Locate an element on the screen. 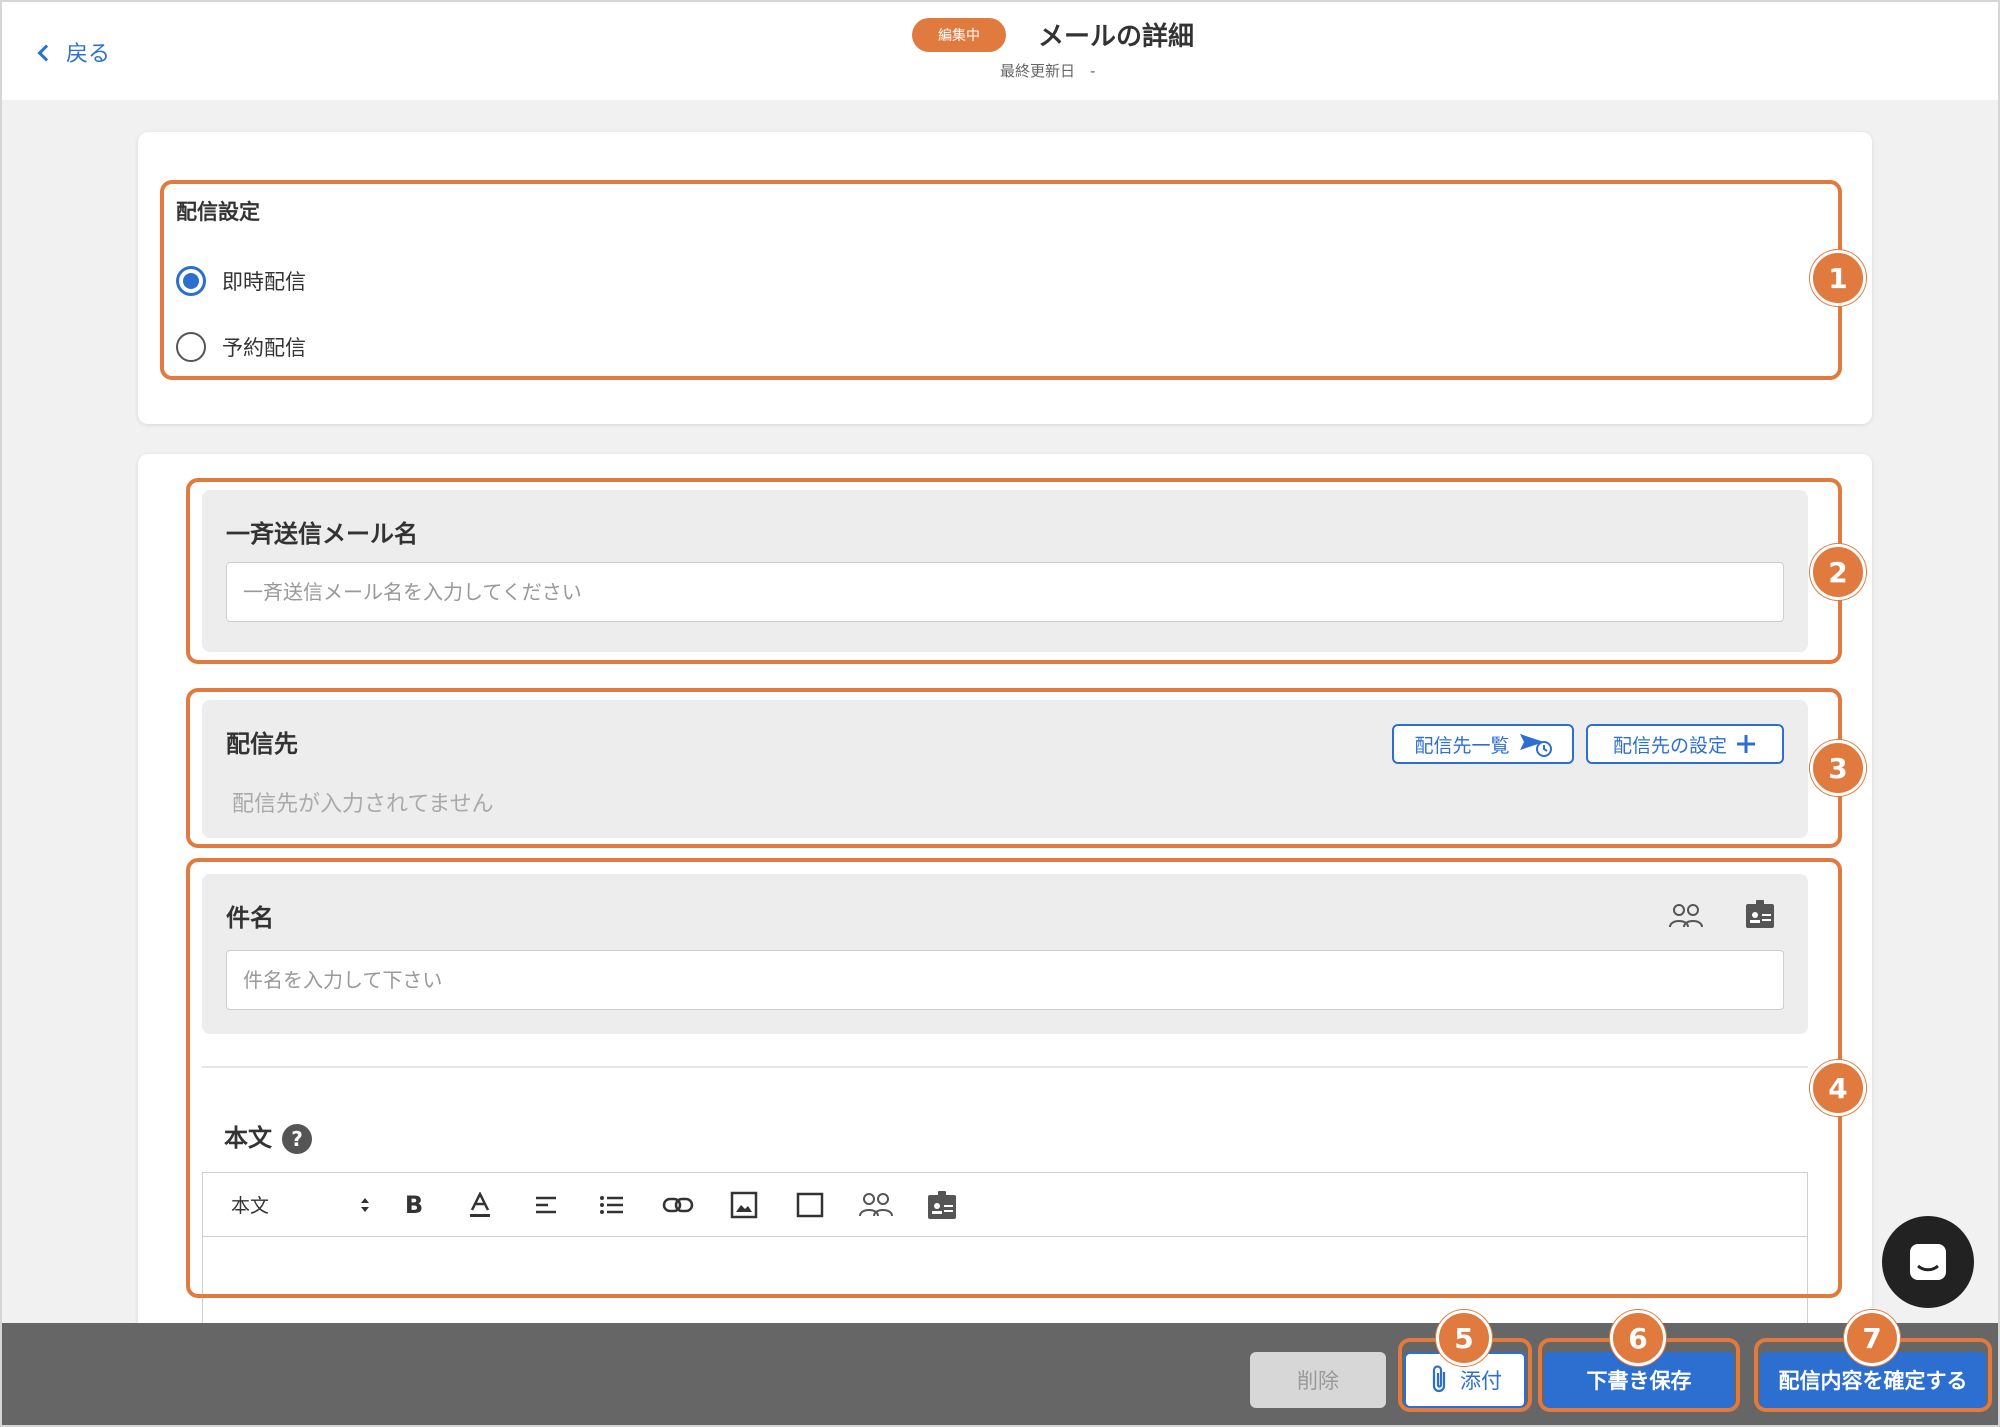  recipients-settings-label: 配信先の設定 is located at coordinates (1669, 745).